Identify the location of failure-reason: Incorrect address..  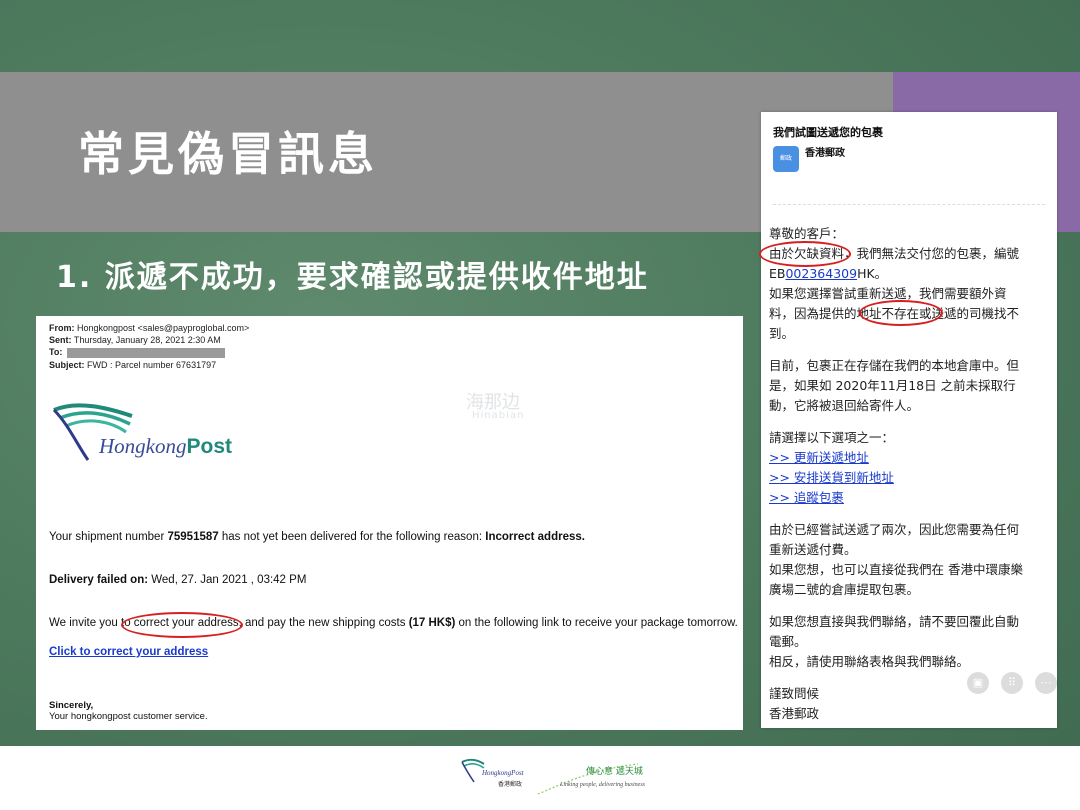
(535, 537).